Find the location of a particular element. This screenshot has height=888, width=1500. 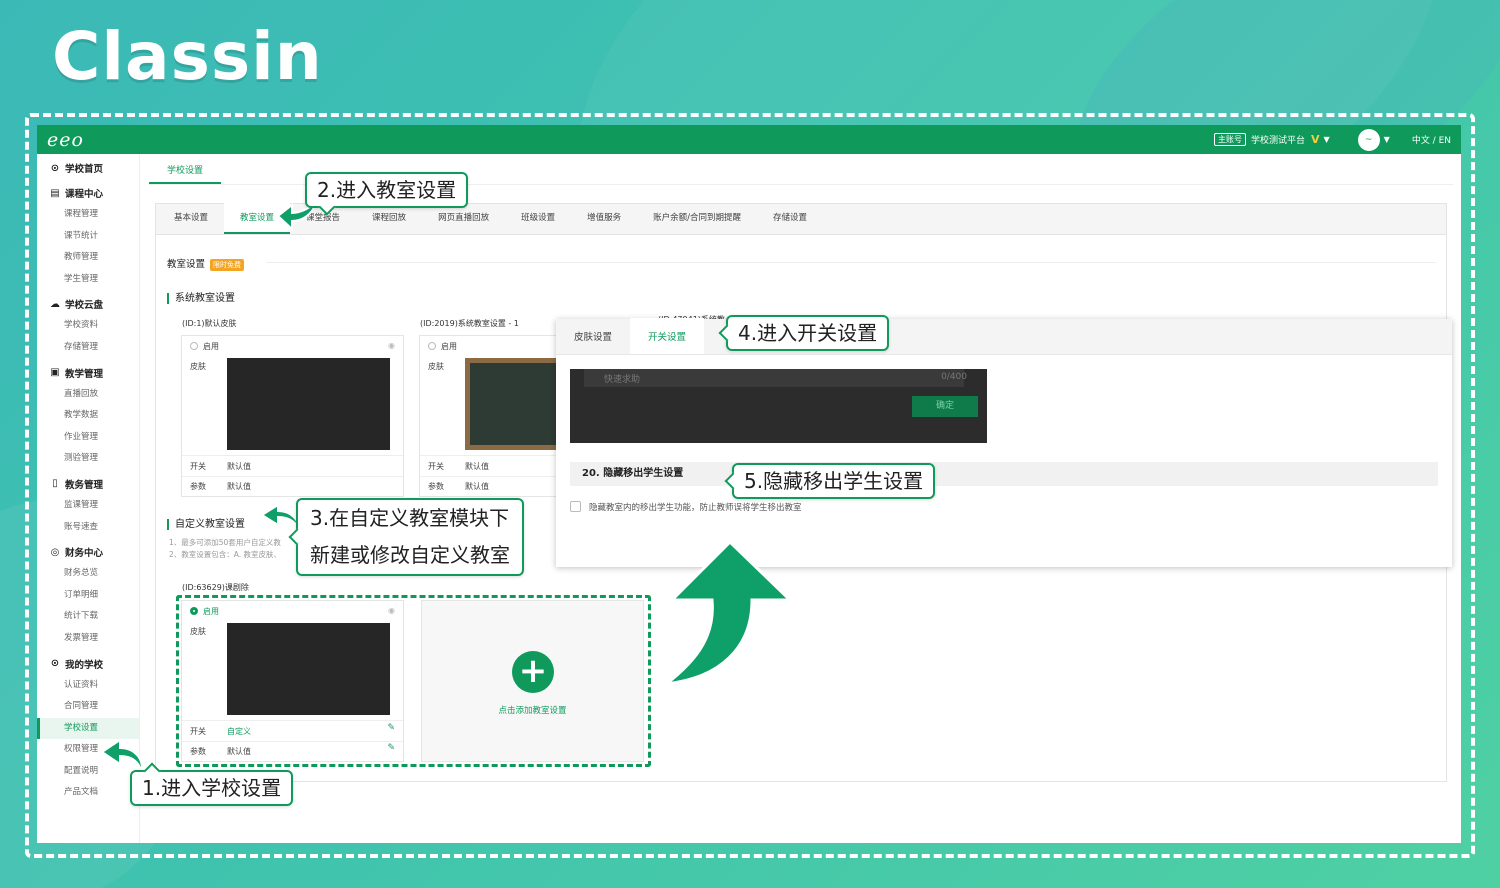

tab-school-settings: 学校设置 is located at coordinates (185, 173).